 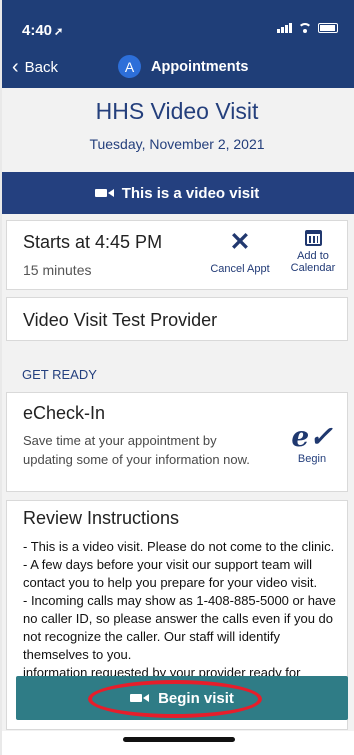 I want to click on left-frame-border, so click(x=1, y=377).